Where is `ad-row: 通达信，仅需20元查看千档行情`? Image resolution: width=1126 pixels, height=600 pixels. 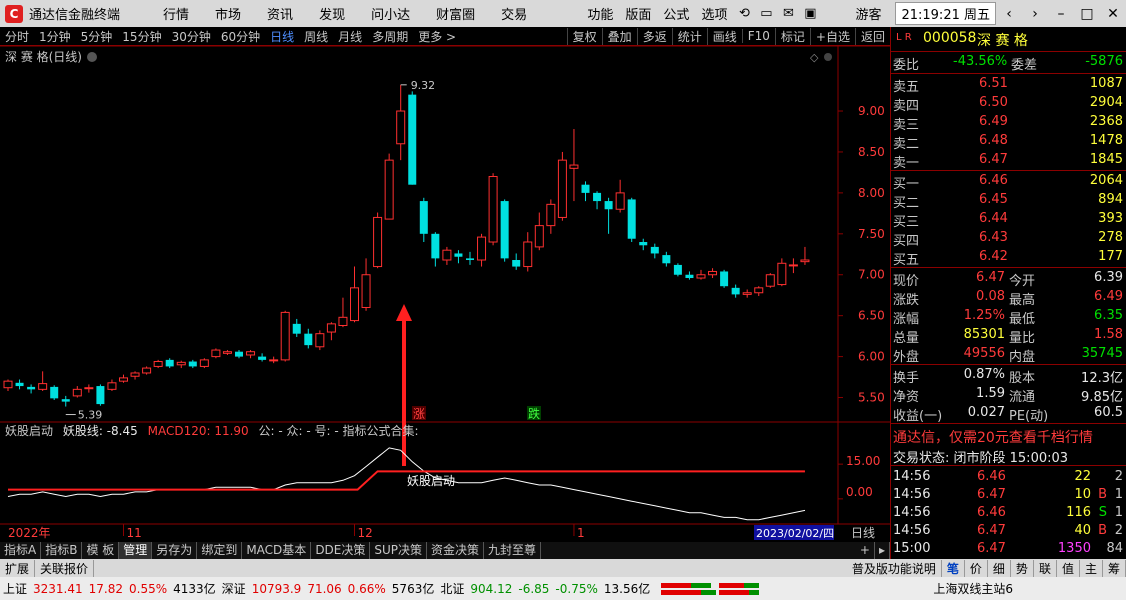 ad-row: 通达信，仅需20元查看千档行情 is located at coordinates (1008, 436).